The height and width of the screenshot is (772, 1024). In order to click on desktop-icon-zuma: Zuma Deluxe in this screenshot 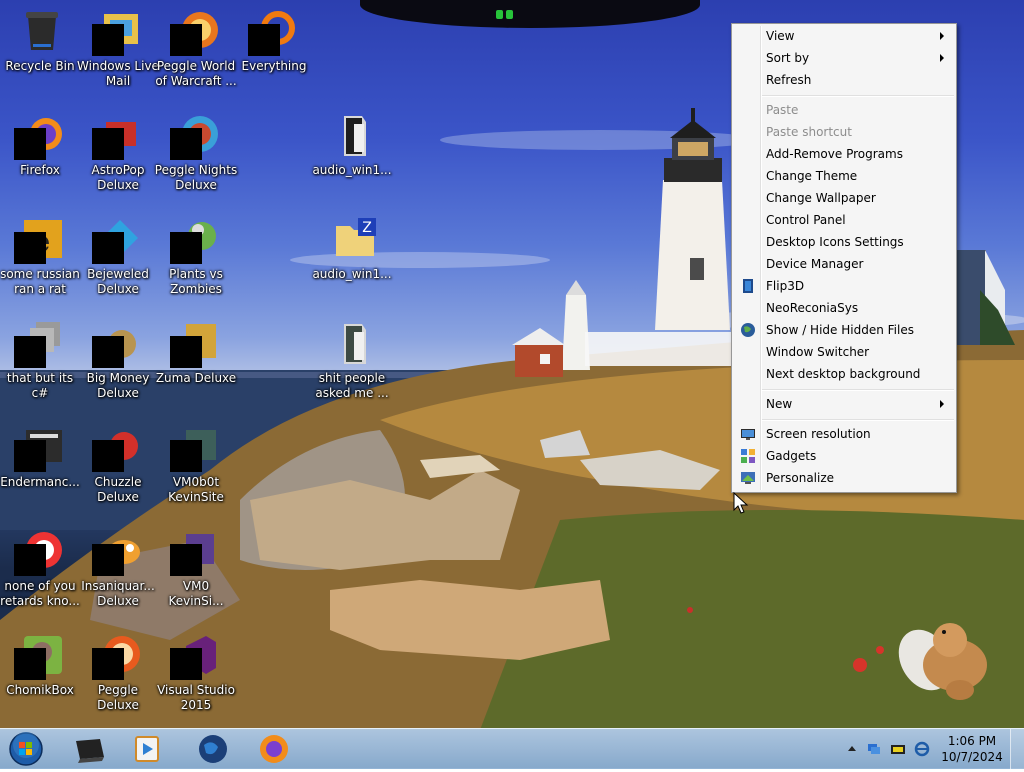, I will do `click(196, 364)`.